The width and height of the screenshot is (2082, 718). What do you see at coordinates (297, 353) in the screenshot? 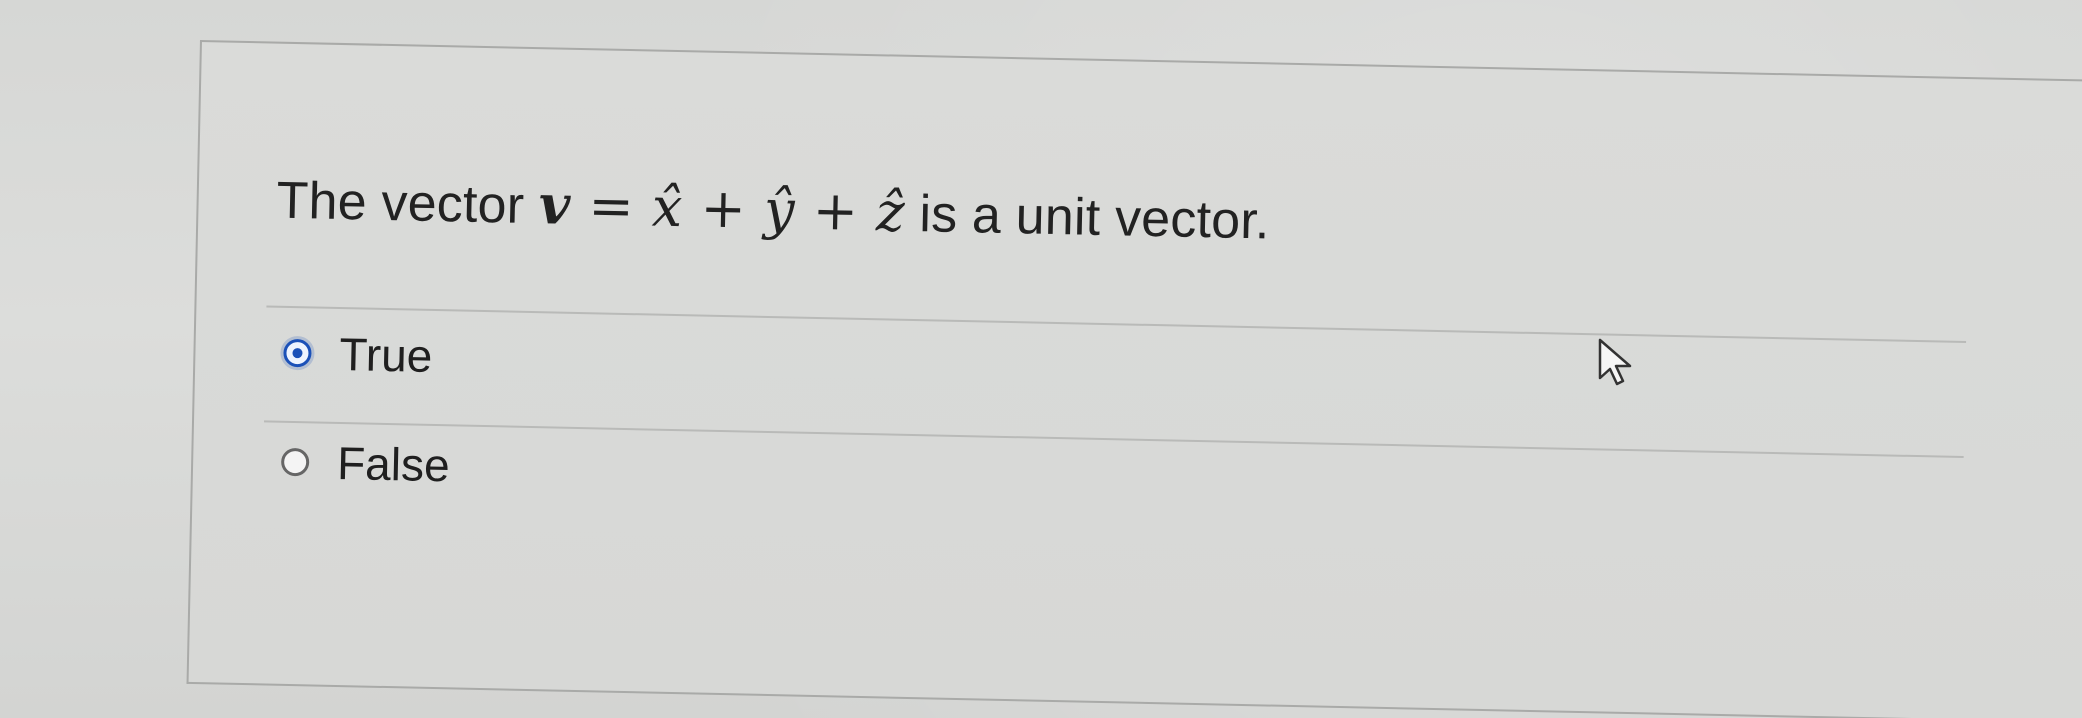
I see `radio-true` at bounding box center [297, 353].